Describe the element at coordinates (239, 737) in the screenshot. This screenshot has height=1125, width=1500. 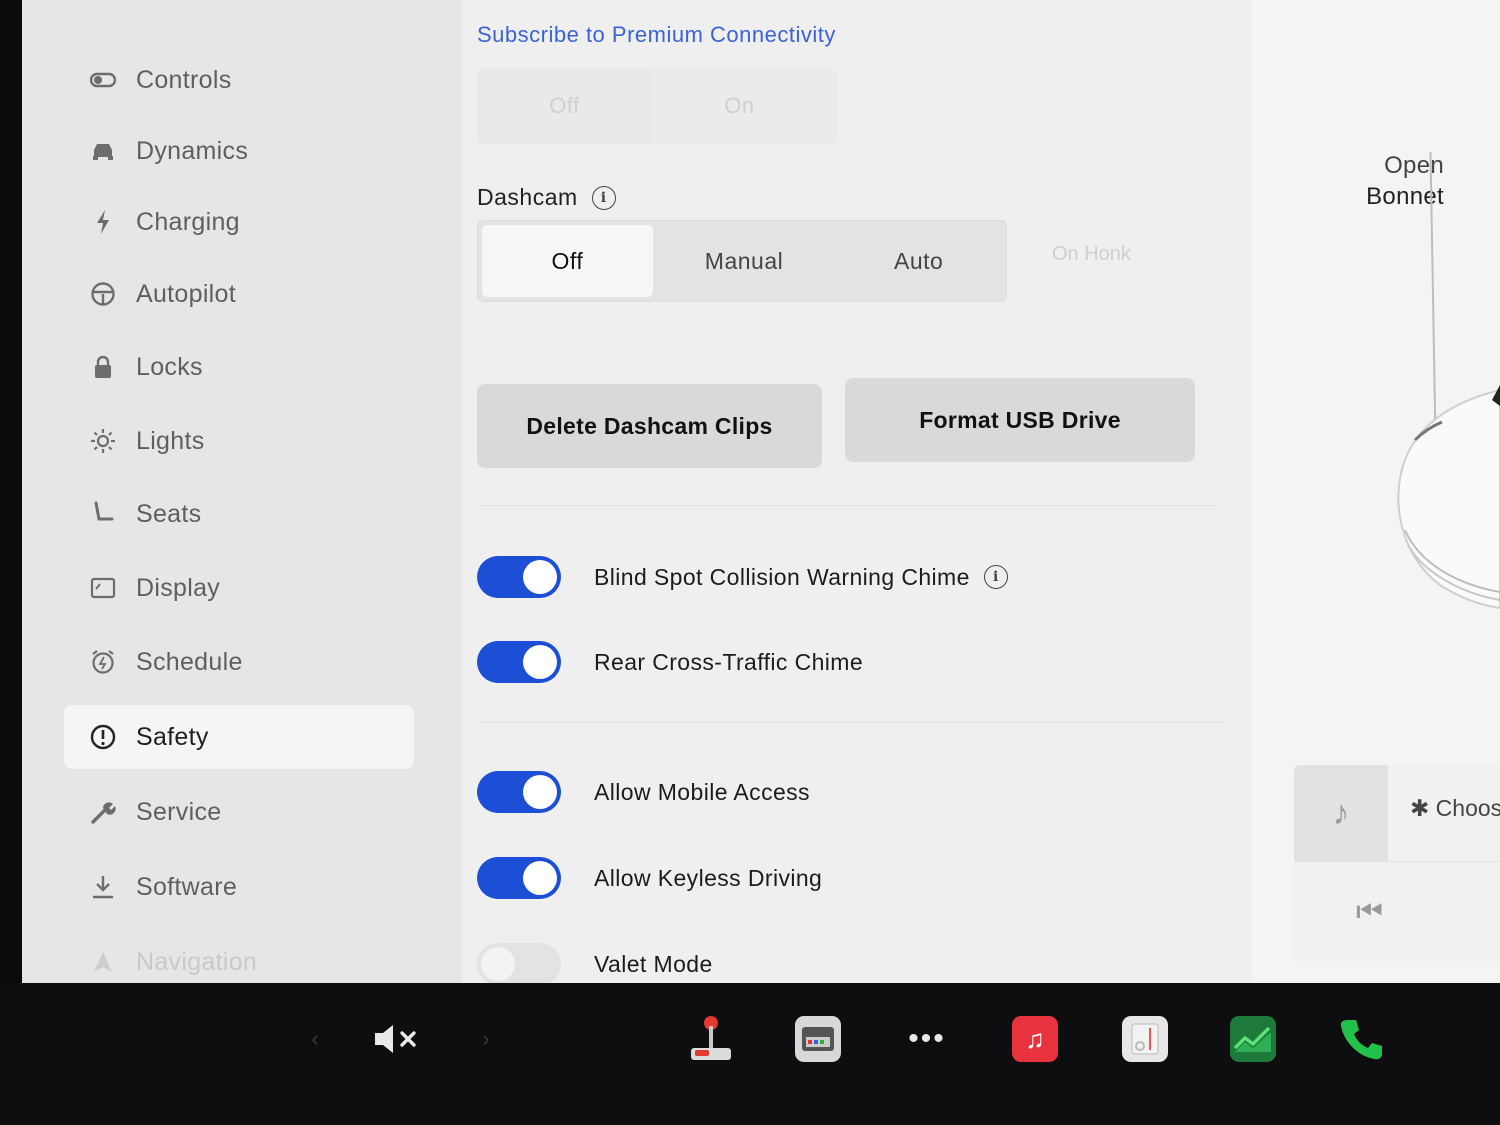
I see `sidebar-item-safety: Safety` at that location.